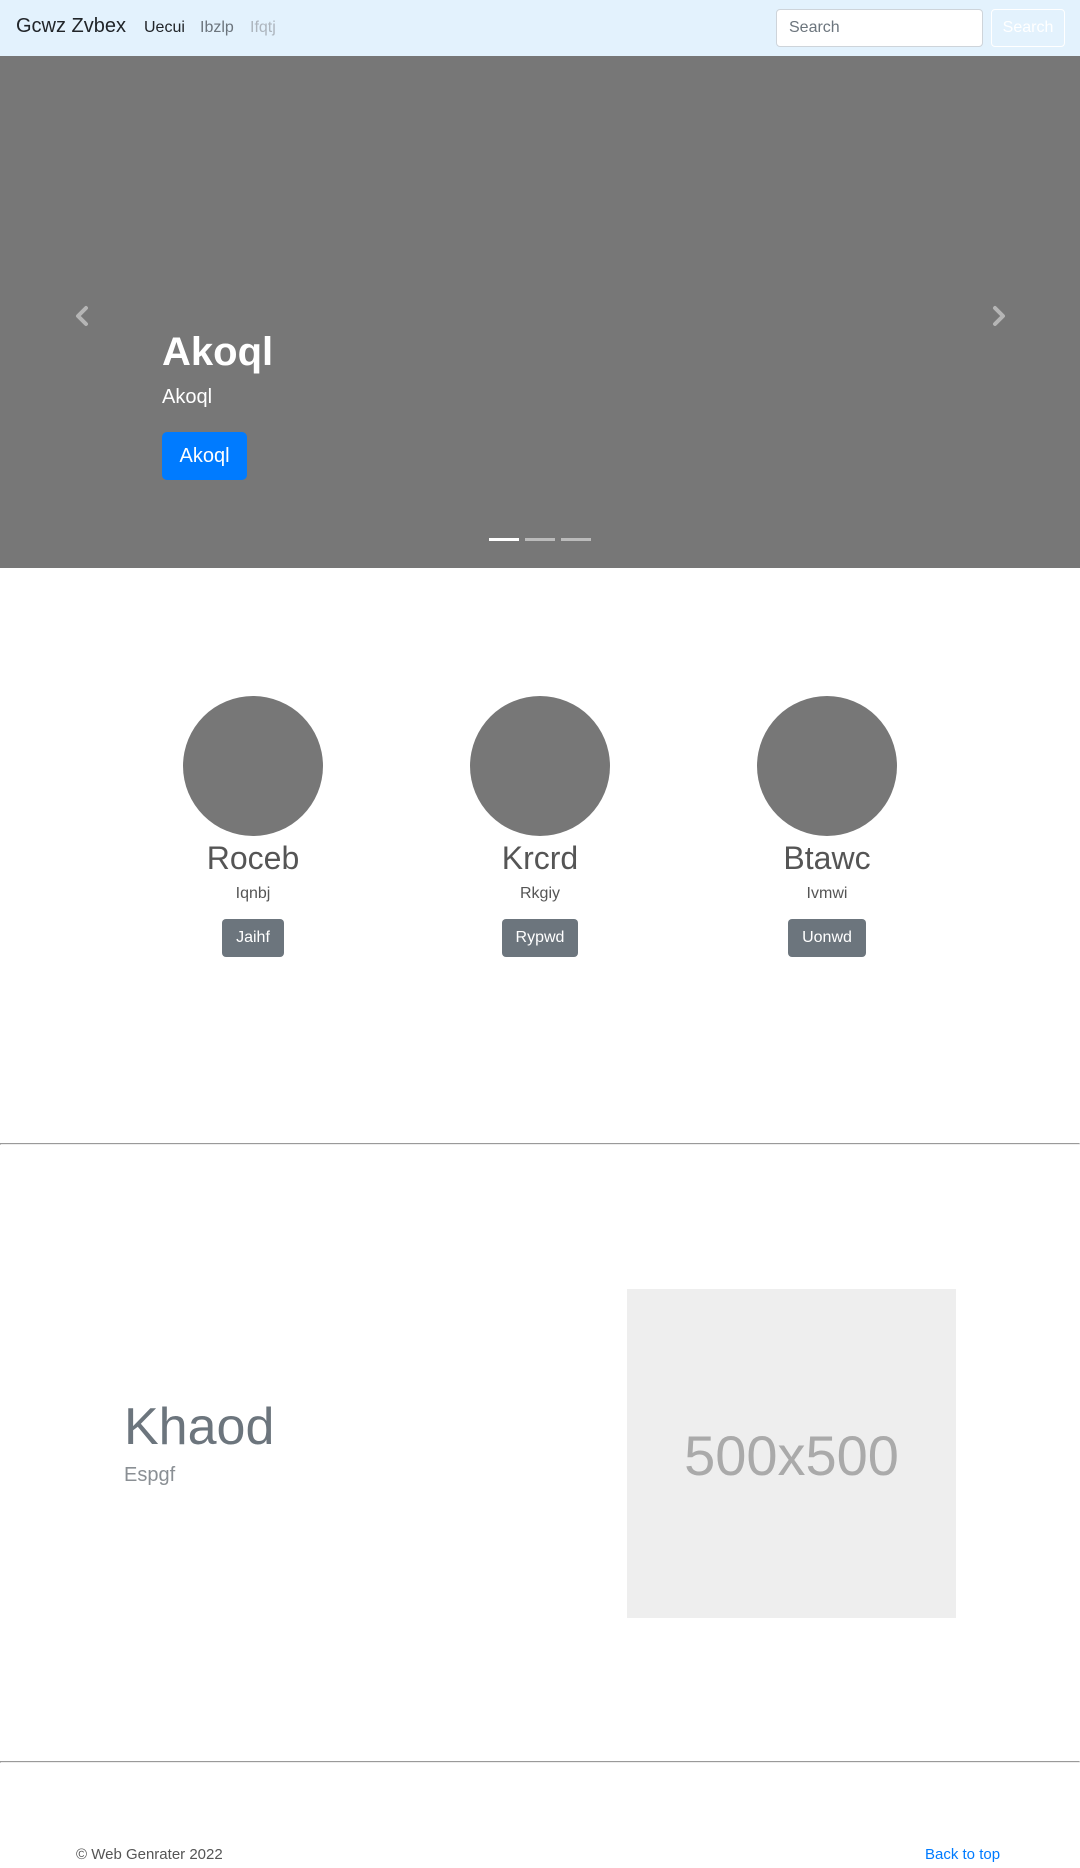  I want to click on marketing-column: Krcrd Rkgiy Rypwd, so click(540, 826).